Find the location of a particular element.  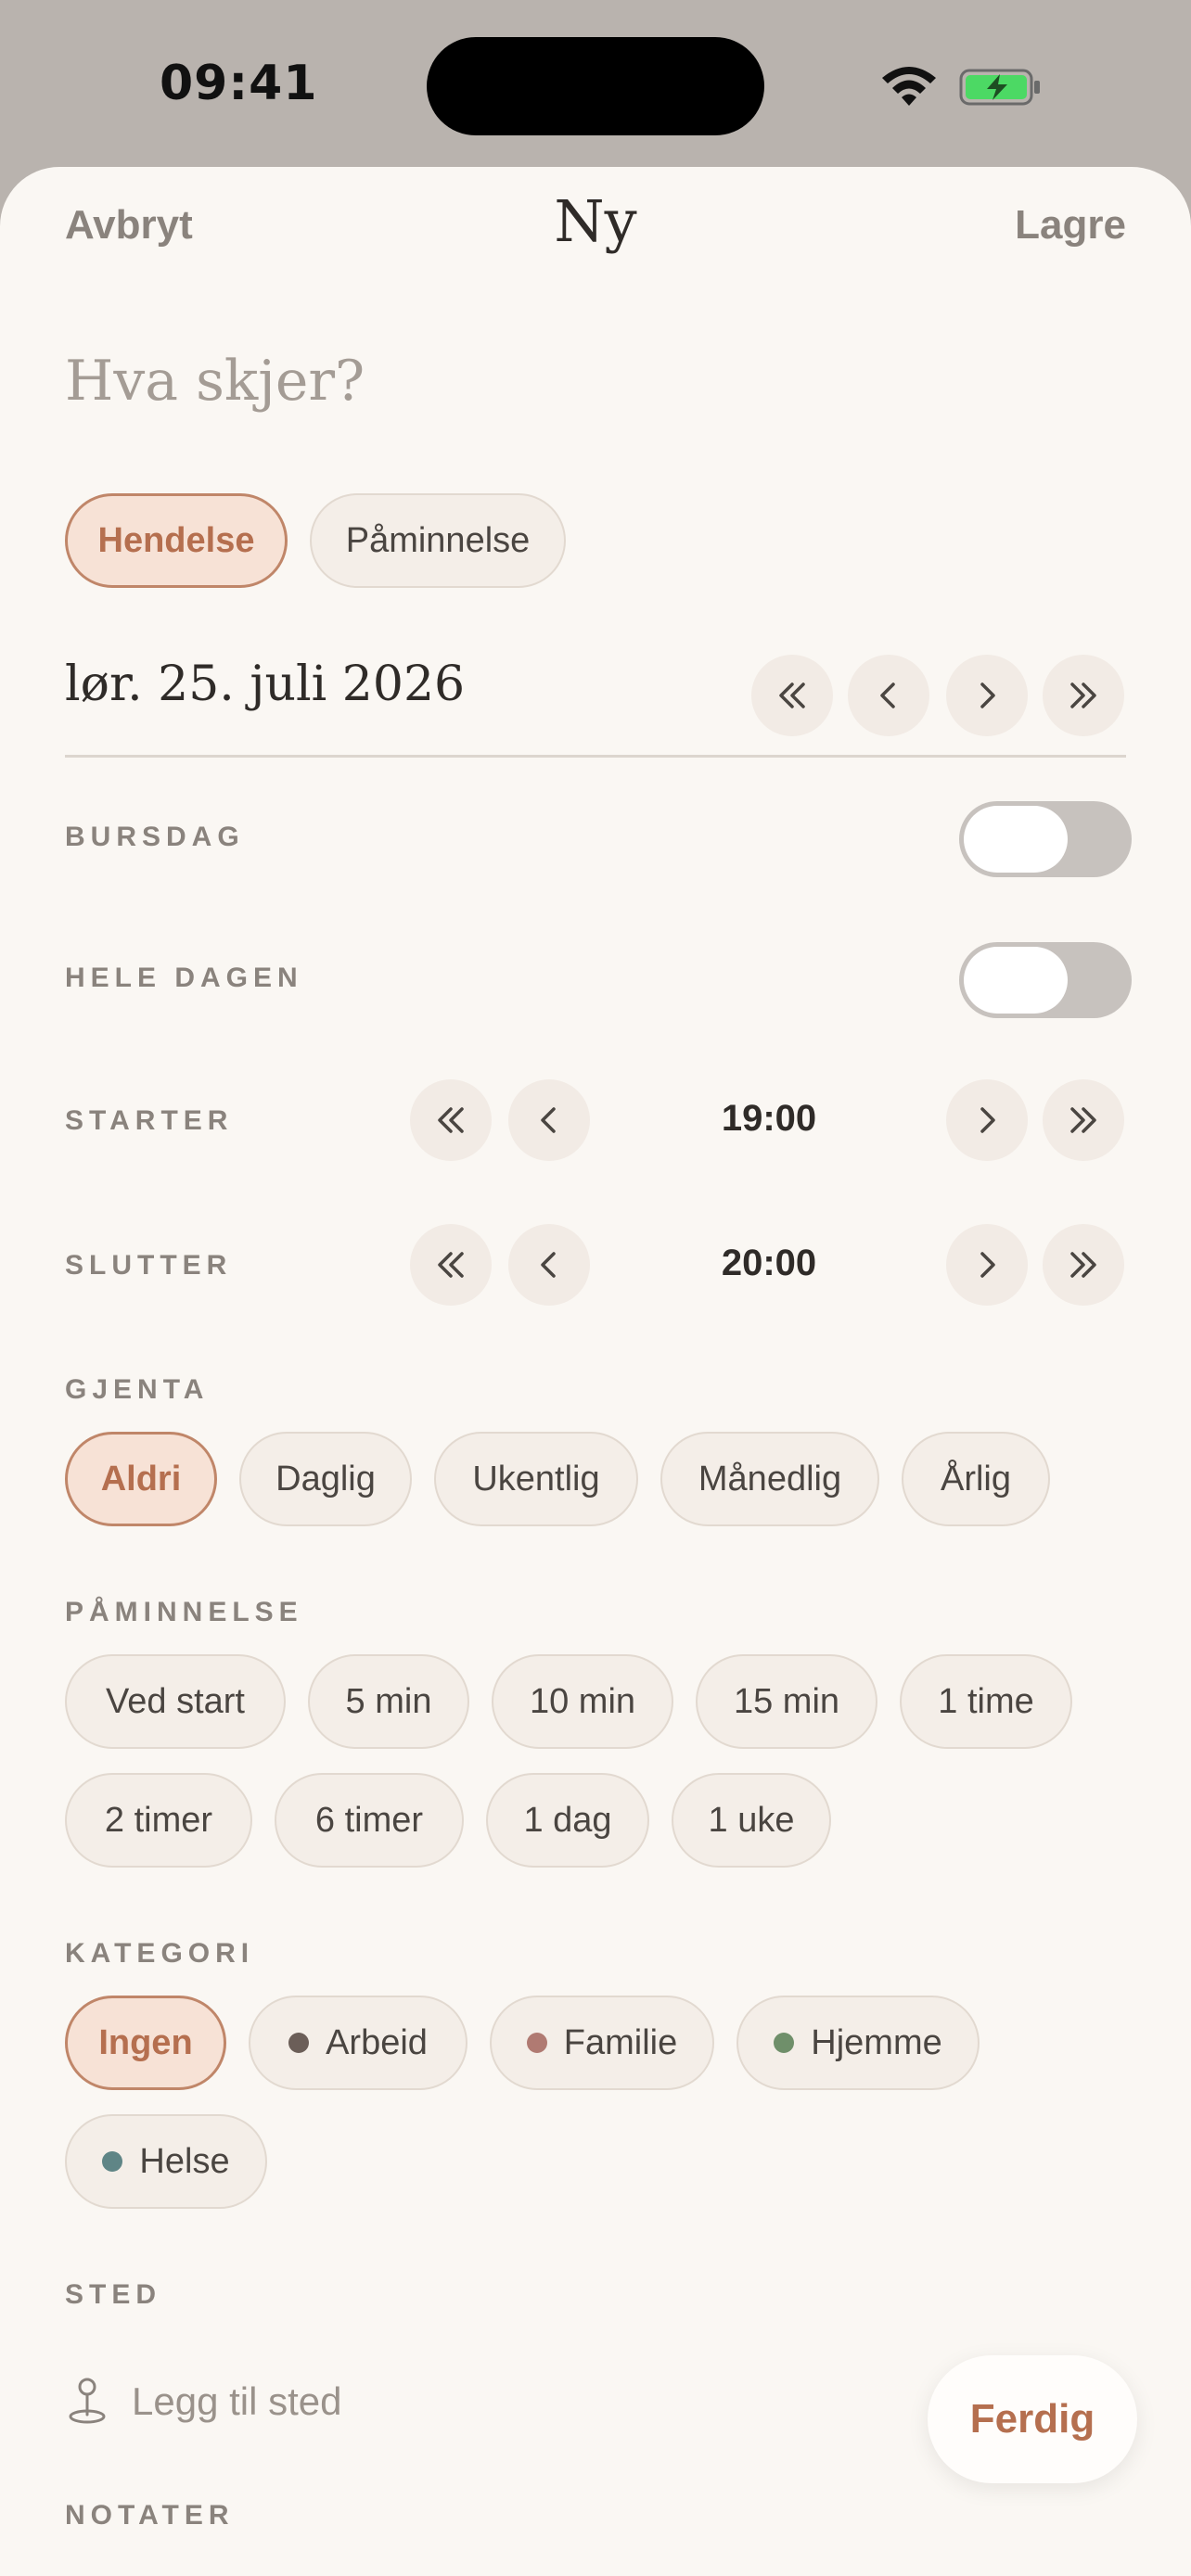

location-label: STED is located at coordinates (113, 2294).